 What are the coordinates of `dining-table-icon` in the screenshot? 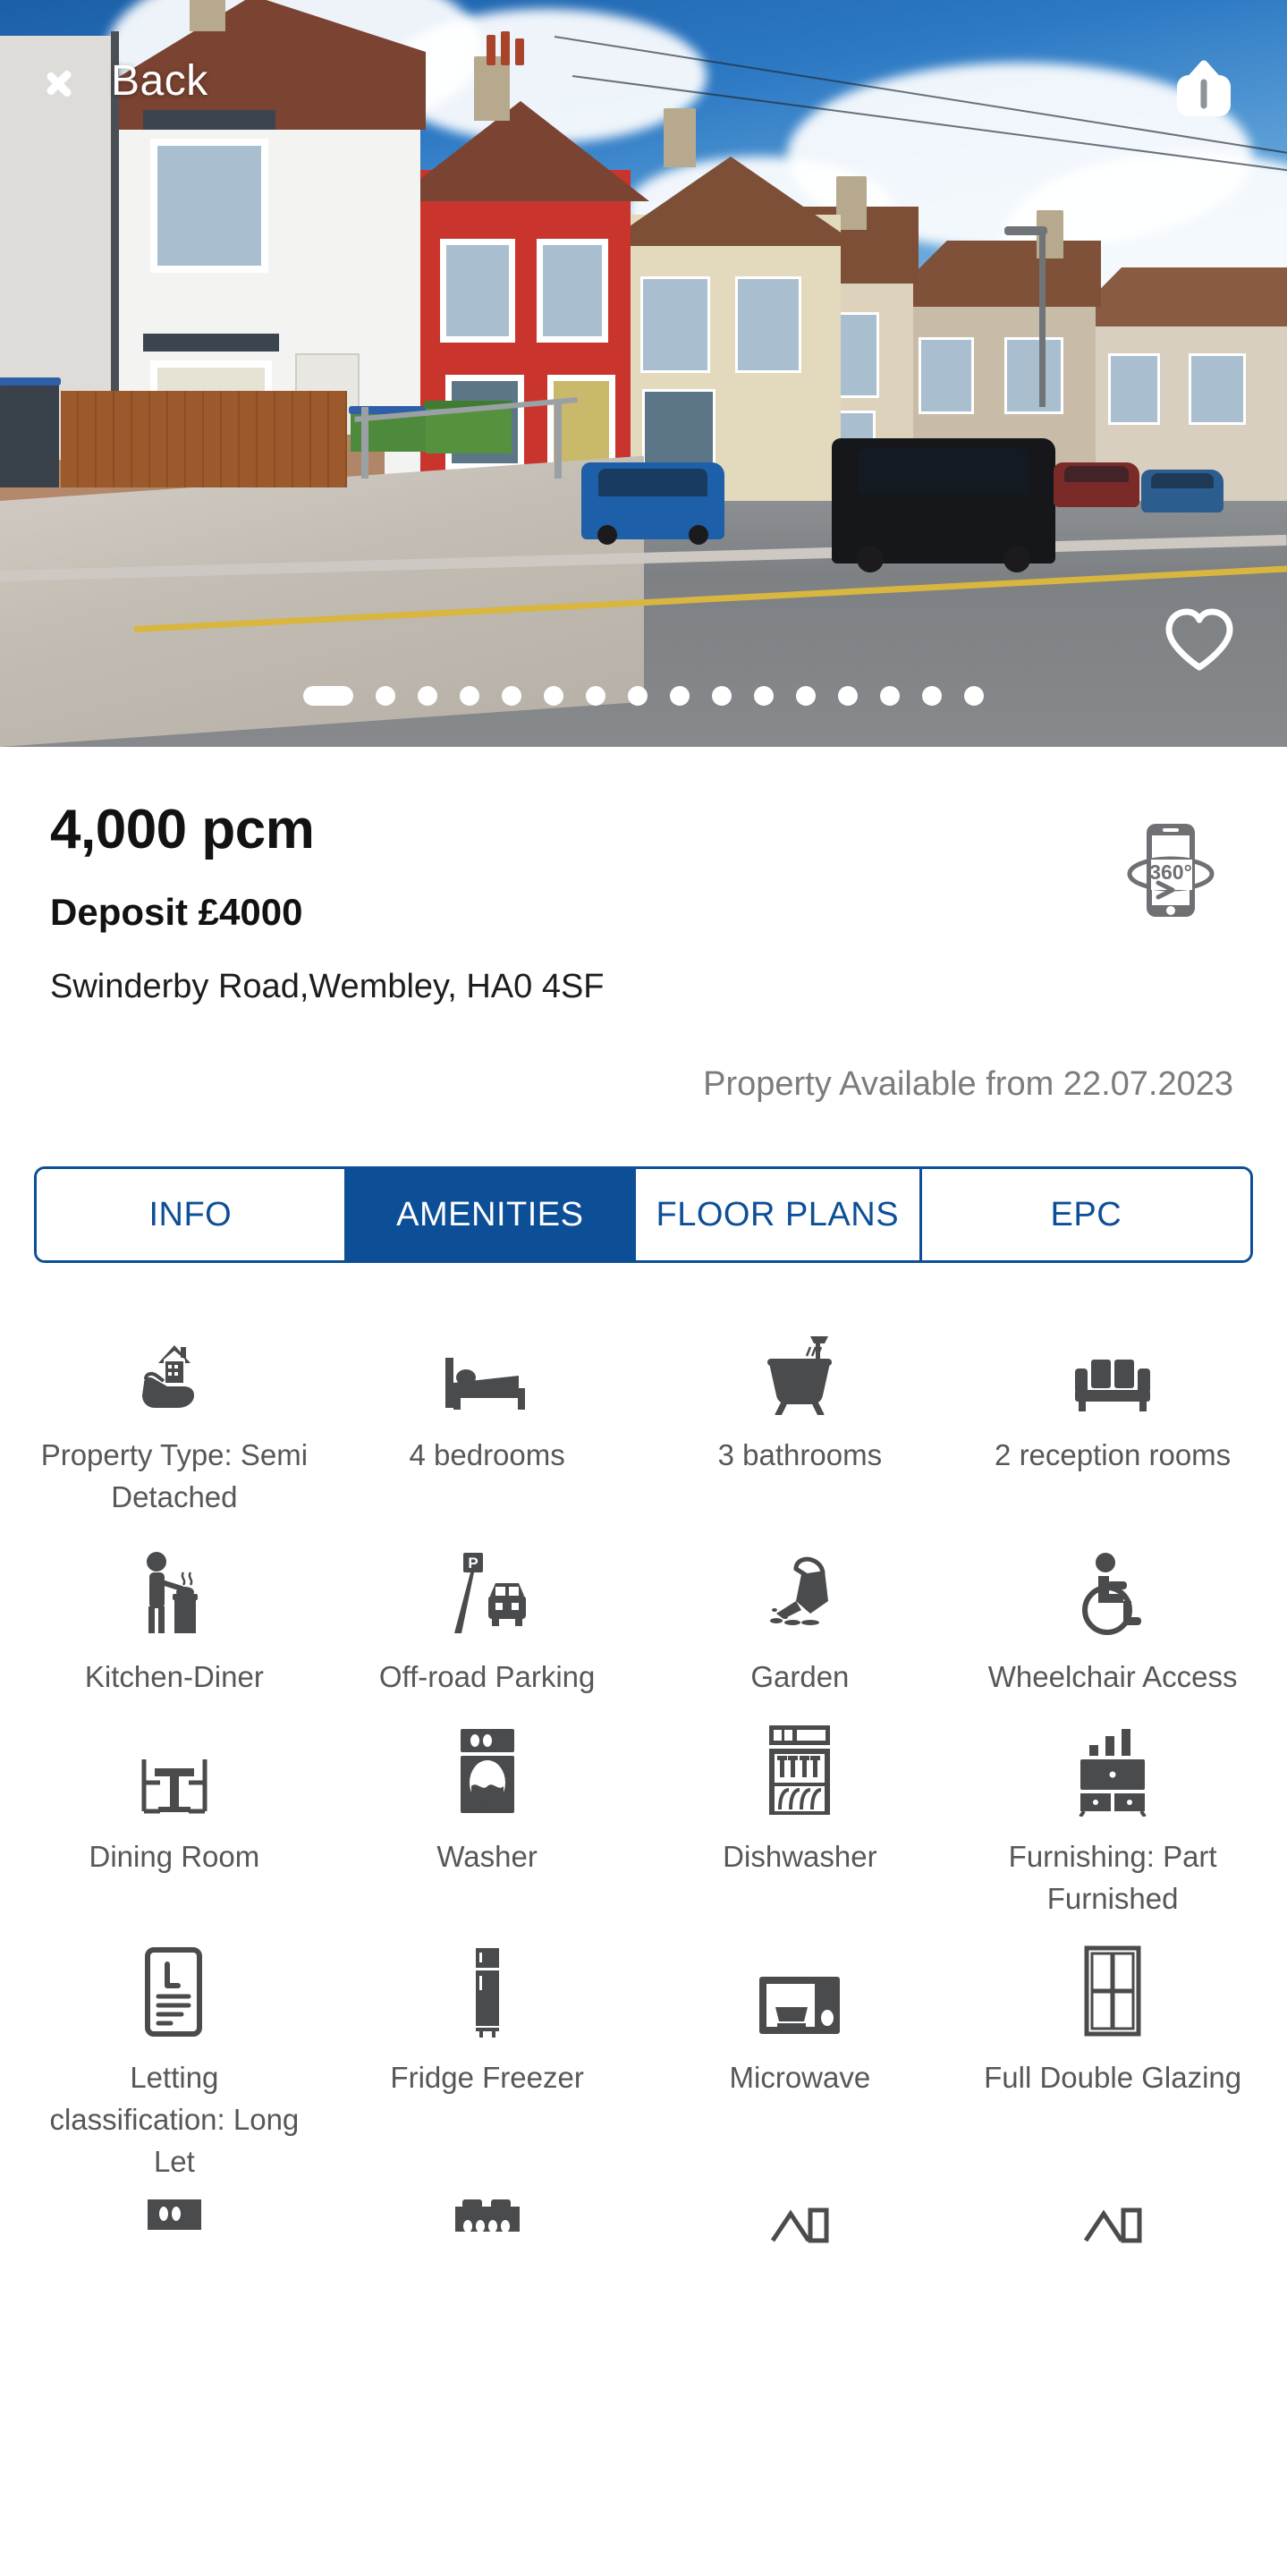 It's located at (174, 1770).